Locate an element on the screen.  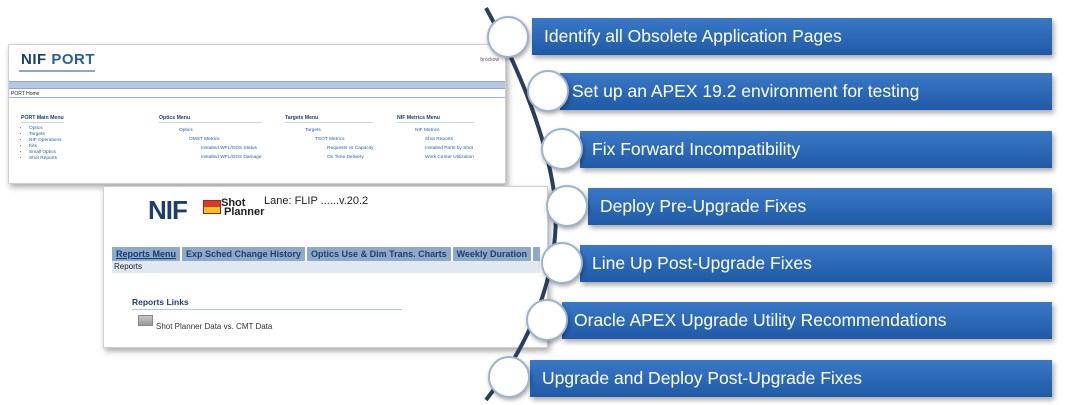
step-5: Line Up Post-Upgrade Fixes is located at coordinates (816, 263).